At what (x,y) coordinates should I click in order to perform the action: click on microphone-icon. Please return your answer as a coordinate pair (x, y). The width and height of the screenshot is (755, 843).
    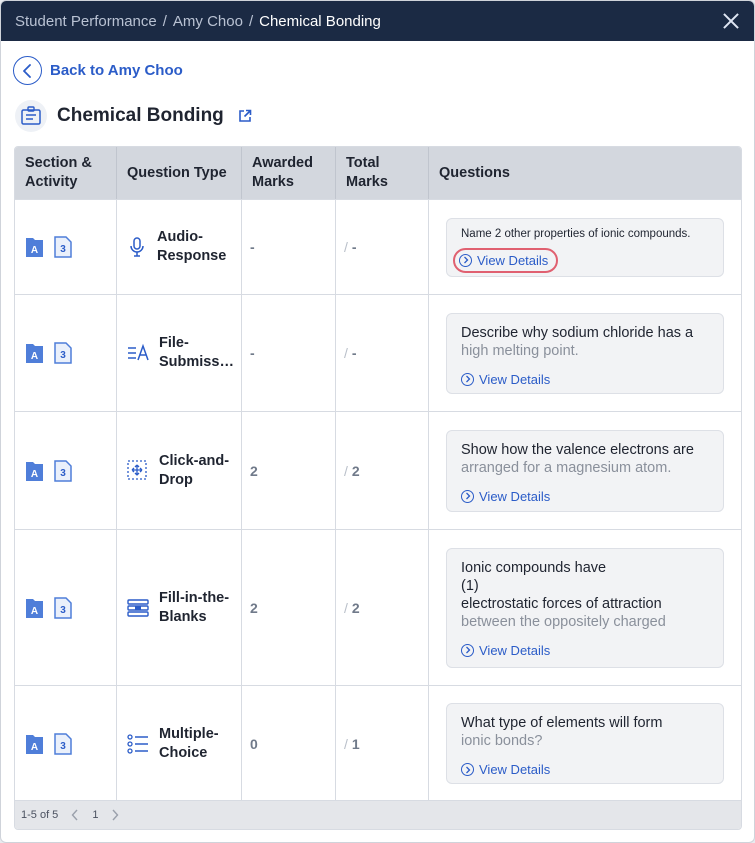
    Looking at the image, I should click on (137, 247).